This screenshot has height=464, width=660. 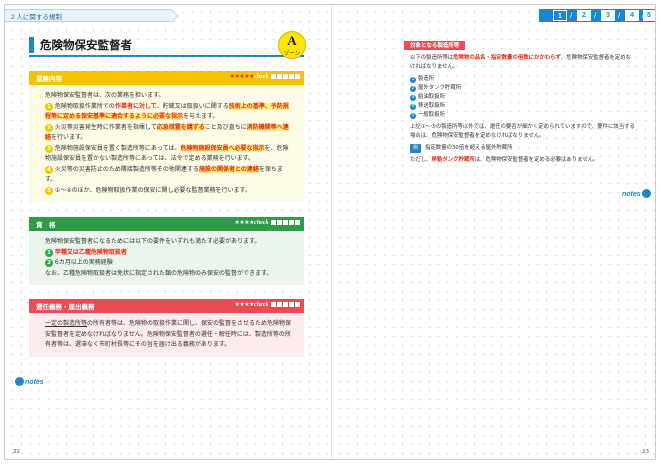 I want to click on page-title: 危険物保安監督者, so click(x=86, y=45).